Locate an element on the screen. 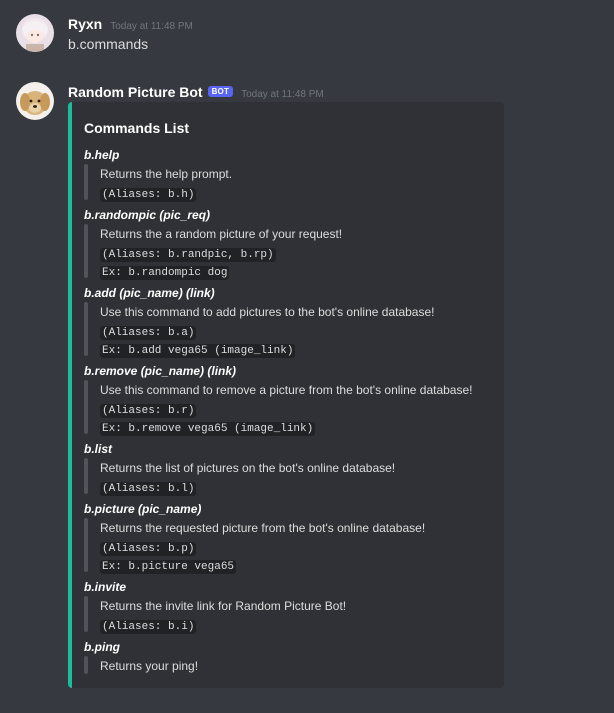 This screenshot has width=614, height=713. command-example: Ex: b.randompic dog is located at coordinates (165, 273).